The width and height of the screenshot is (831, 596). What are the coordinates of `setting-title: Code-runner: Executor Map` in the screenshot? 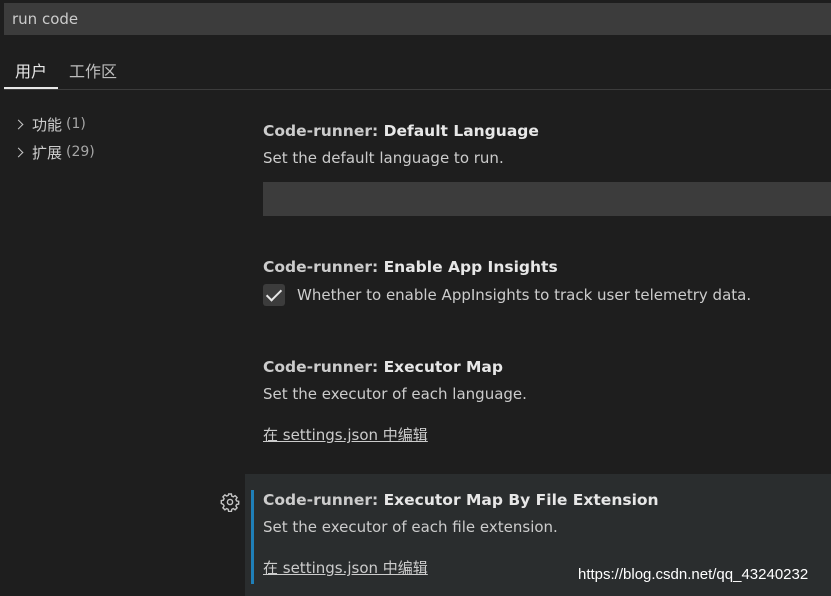 It's located at (547, 367).